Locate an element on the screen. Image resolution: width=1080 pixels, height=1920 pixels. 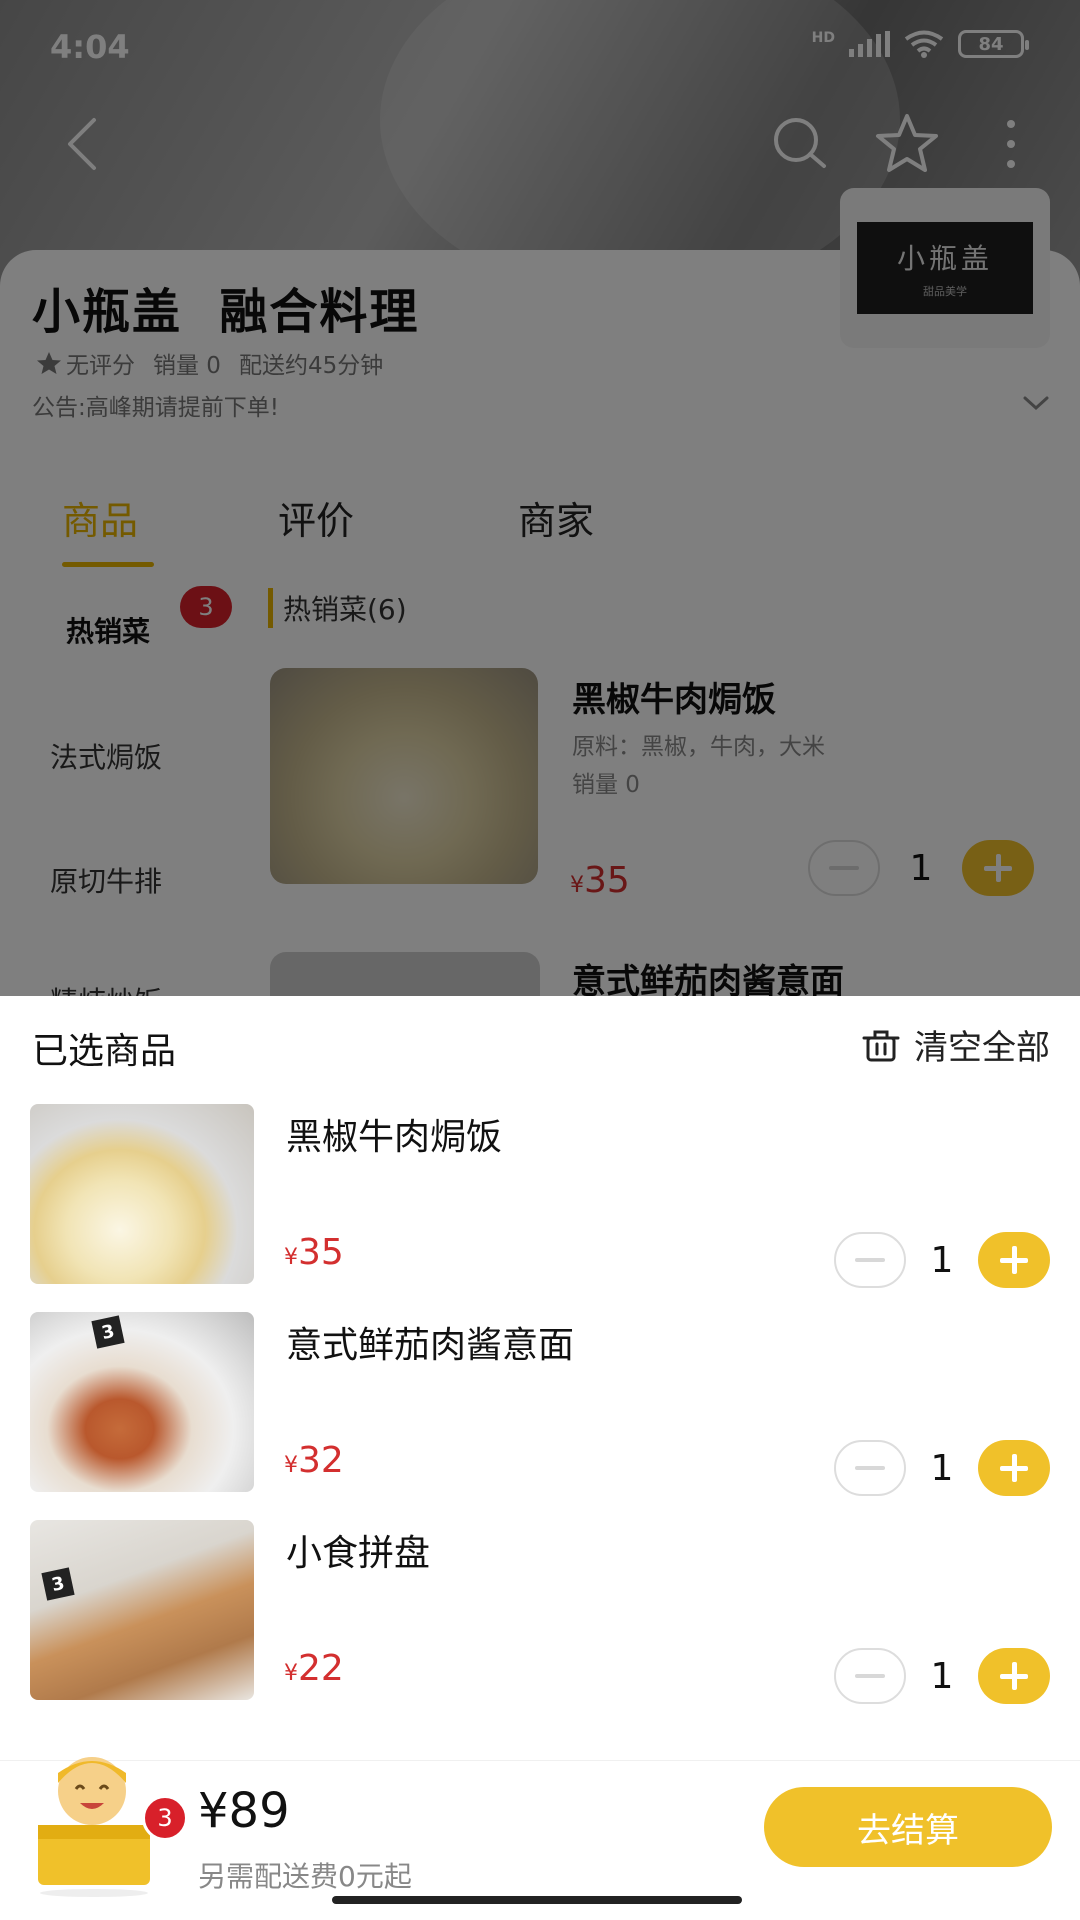
home-indicator is located at coordinates (537, 1900).